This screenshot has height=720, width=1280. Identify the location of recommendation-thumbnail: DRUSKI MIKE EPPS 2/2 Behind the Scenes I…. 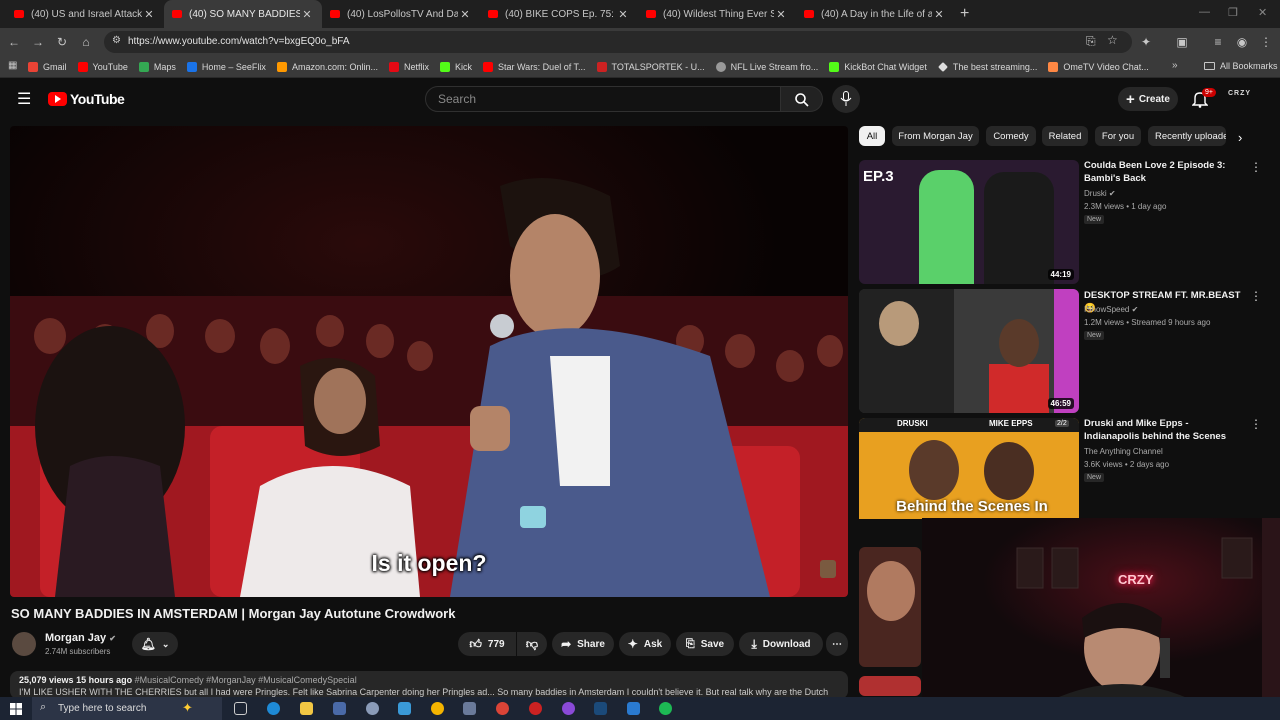
(969, 468).